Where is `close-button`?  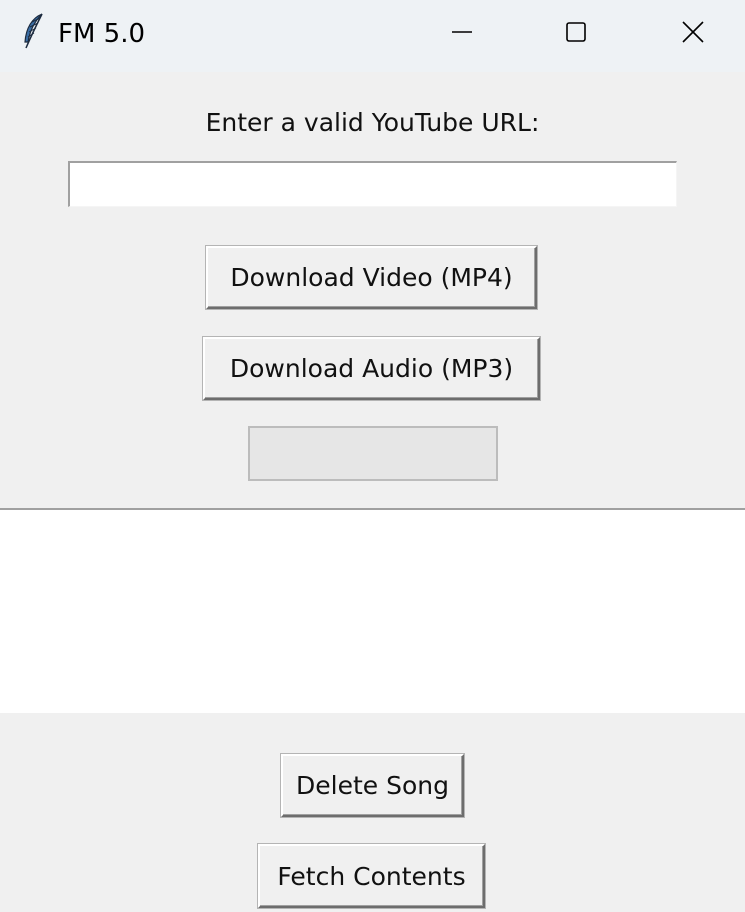 close-button is located at coordinates (693, 32).